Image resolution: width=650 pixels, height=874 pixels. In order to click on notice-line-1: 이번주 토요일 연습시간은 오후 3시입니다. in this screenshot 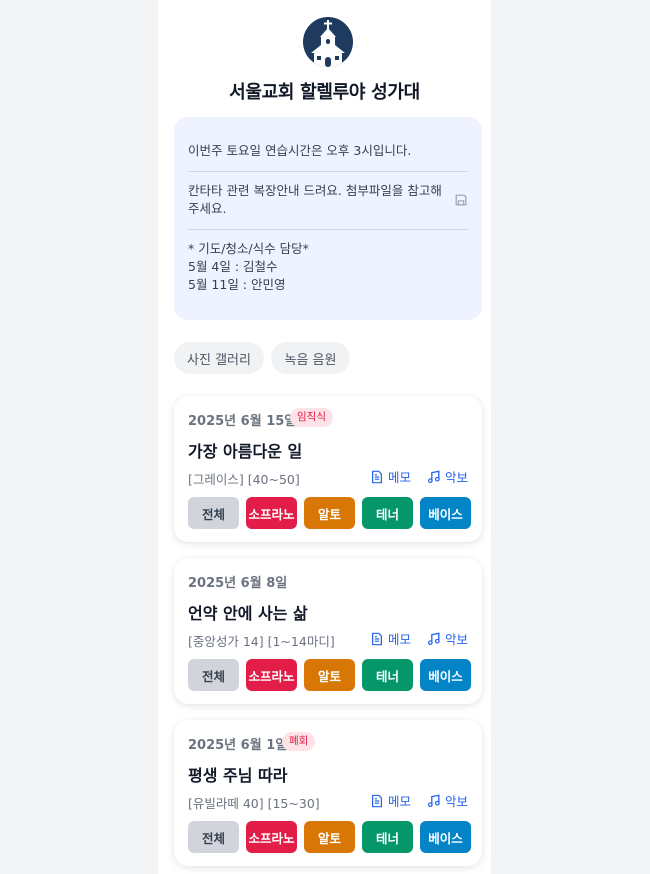, I will do `click(300, 150)`.